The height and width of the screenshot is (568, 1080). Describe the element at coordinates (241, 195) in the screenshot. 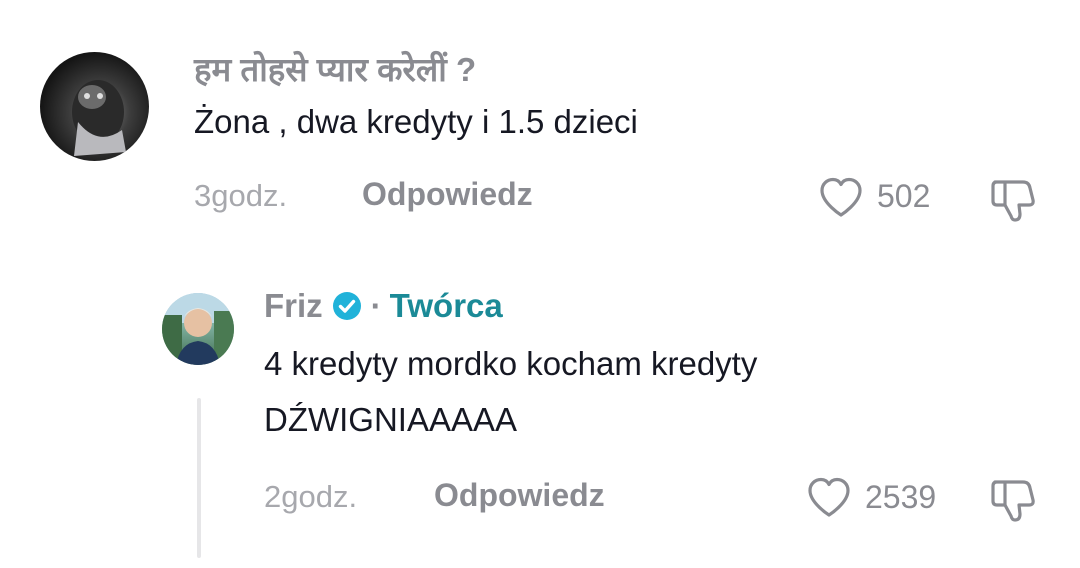

I see `comment-timestamp: 3godz.` at that location.